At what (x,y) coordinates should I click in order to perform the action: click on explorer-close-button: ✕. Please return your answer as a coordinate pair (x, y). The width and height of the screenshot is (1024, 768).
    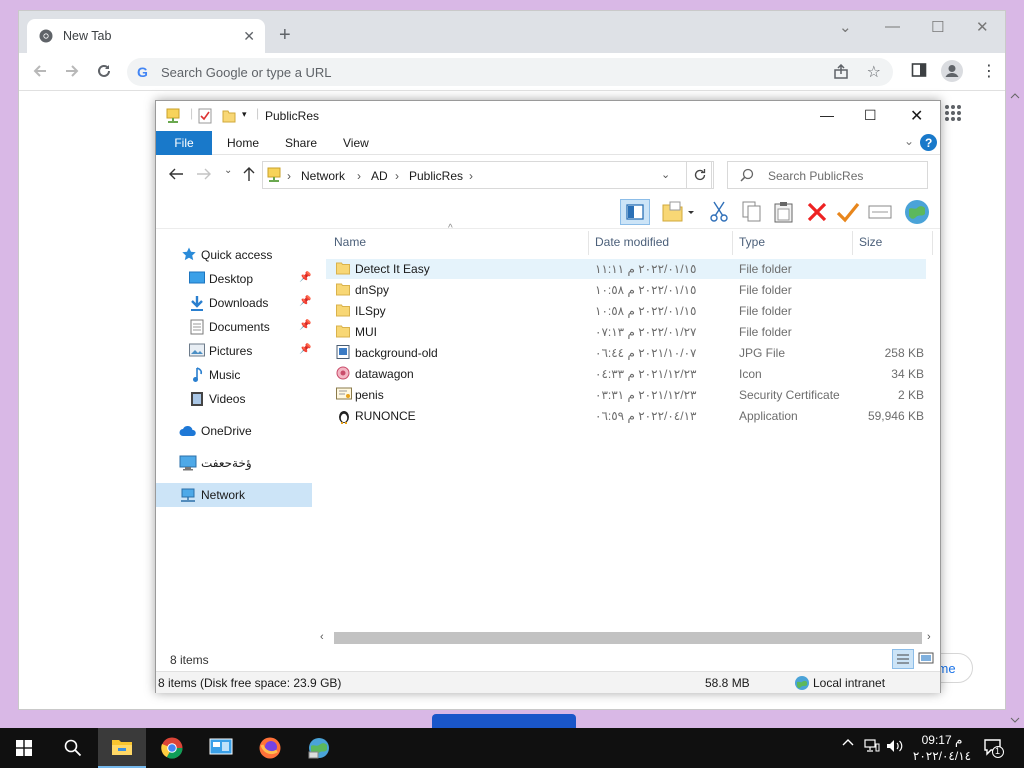
    Looking at the image, I should click on (916, 116).